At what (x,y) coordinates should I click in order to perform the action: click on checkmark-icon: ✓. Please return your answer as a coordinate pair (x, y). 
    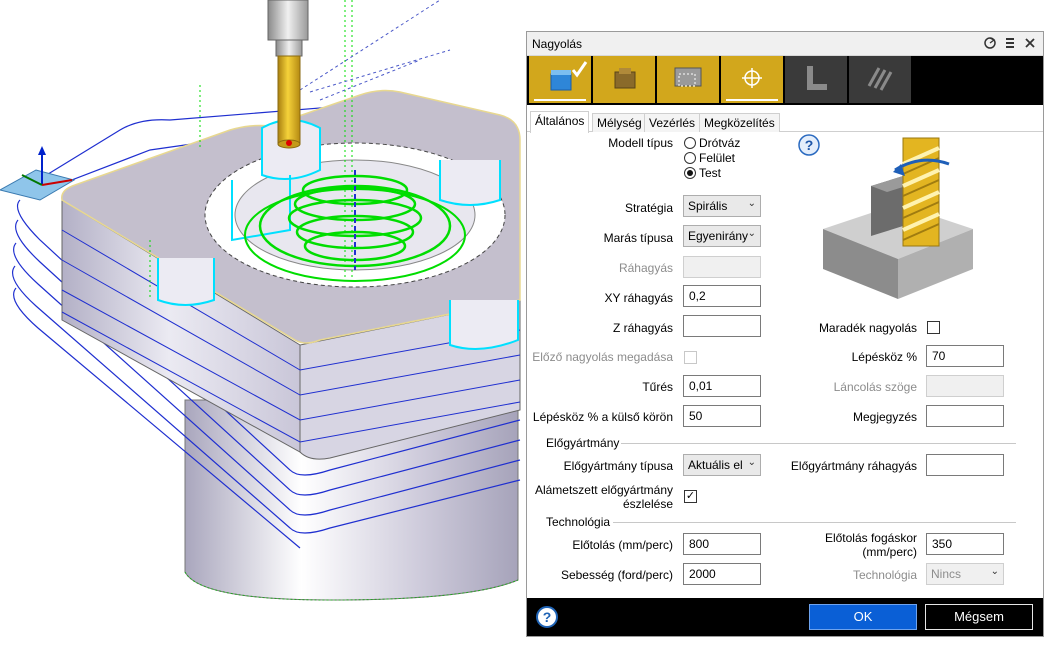
    Looking at the image, I should click on (690, 496).